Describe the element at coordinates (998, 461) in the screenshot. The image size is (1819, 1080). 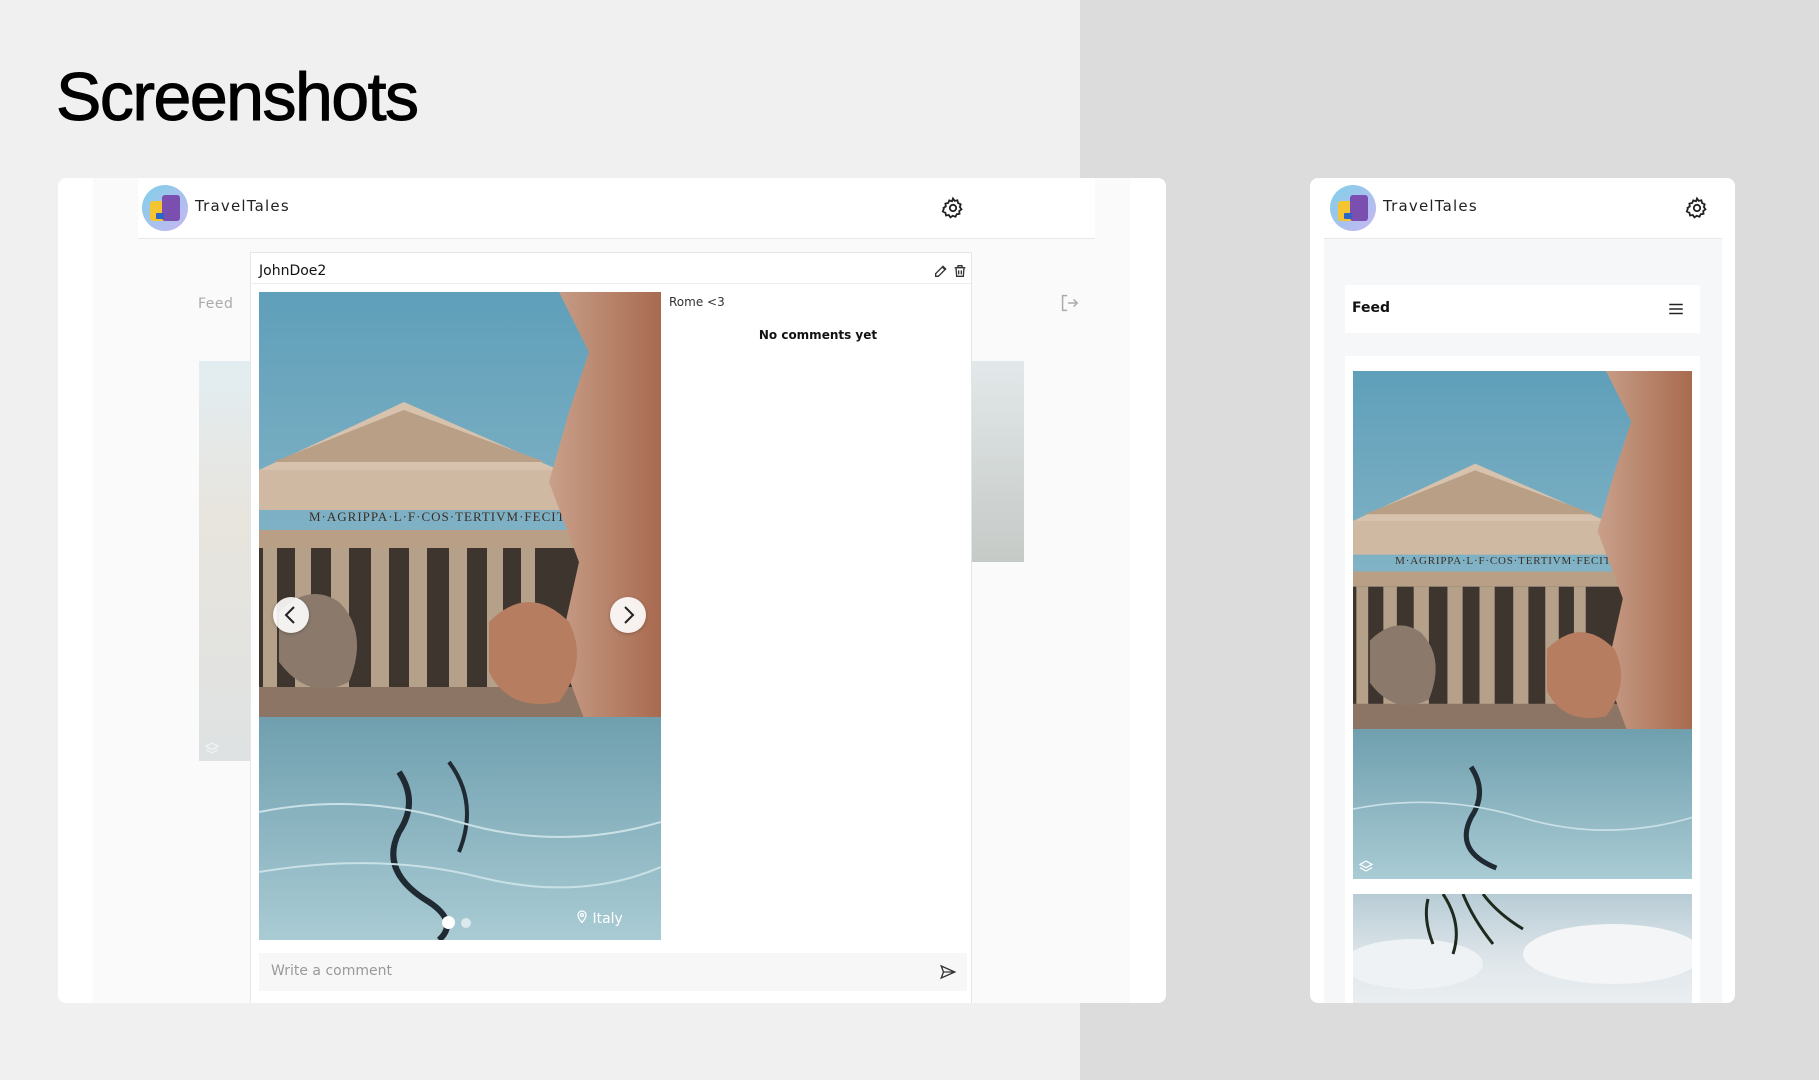
I see `background-post-image-right` at that location.